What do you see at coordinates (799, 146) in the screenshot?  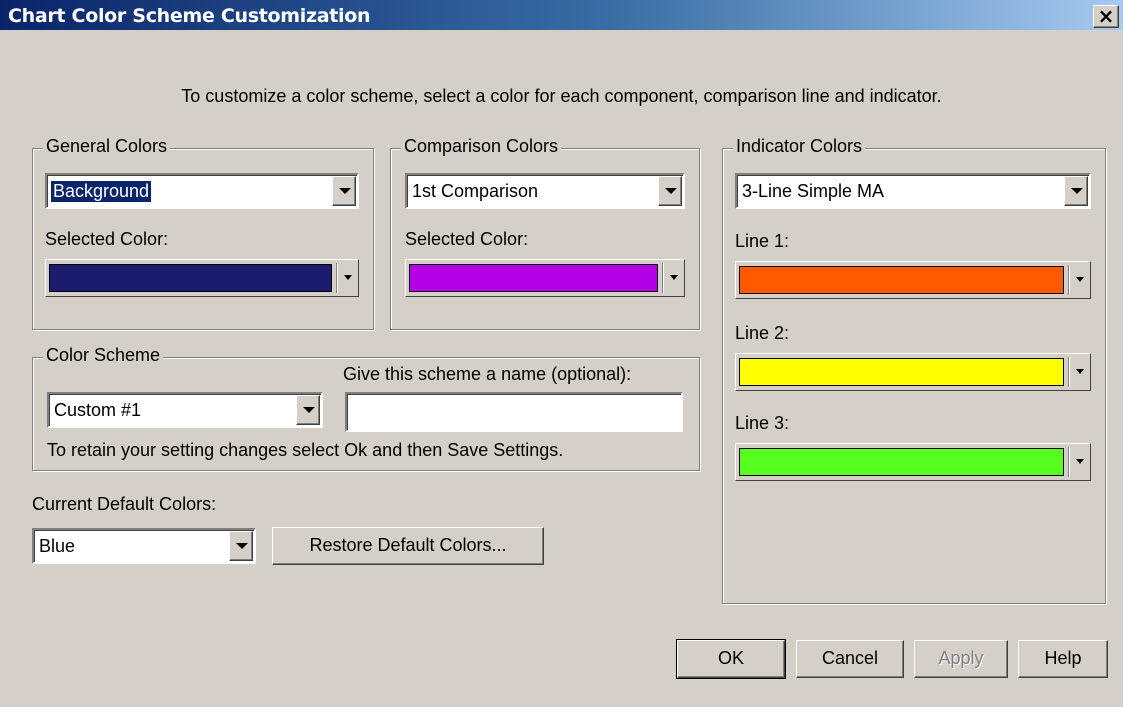 I see `indicator-colors-legend: Indicator Colors` at bounding box center [799, 146].